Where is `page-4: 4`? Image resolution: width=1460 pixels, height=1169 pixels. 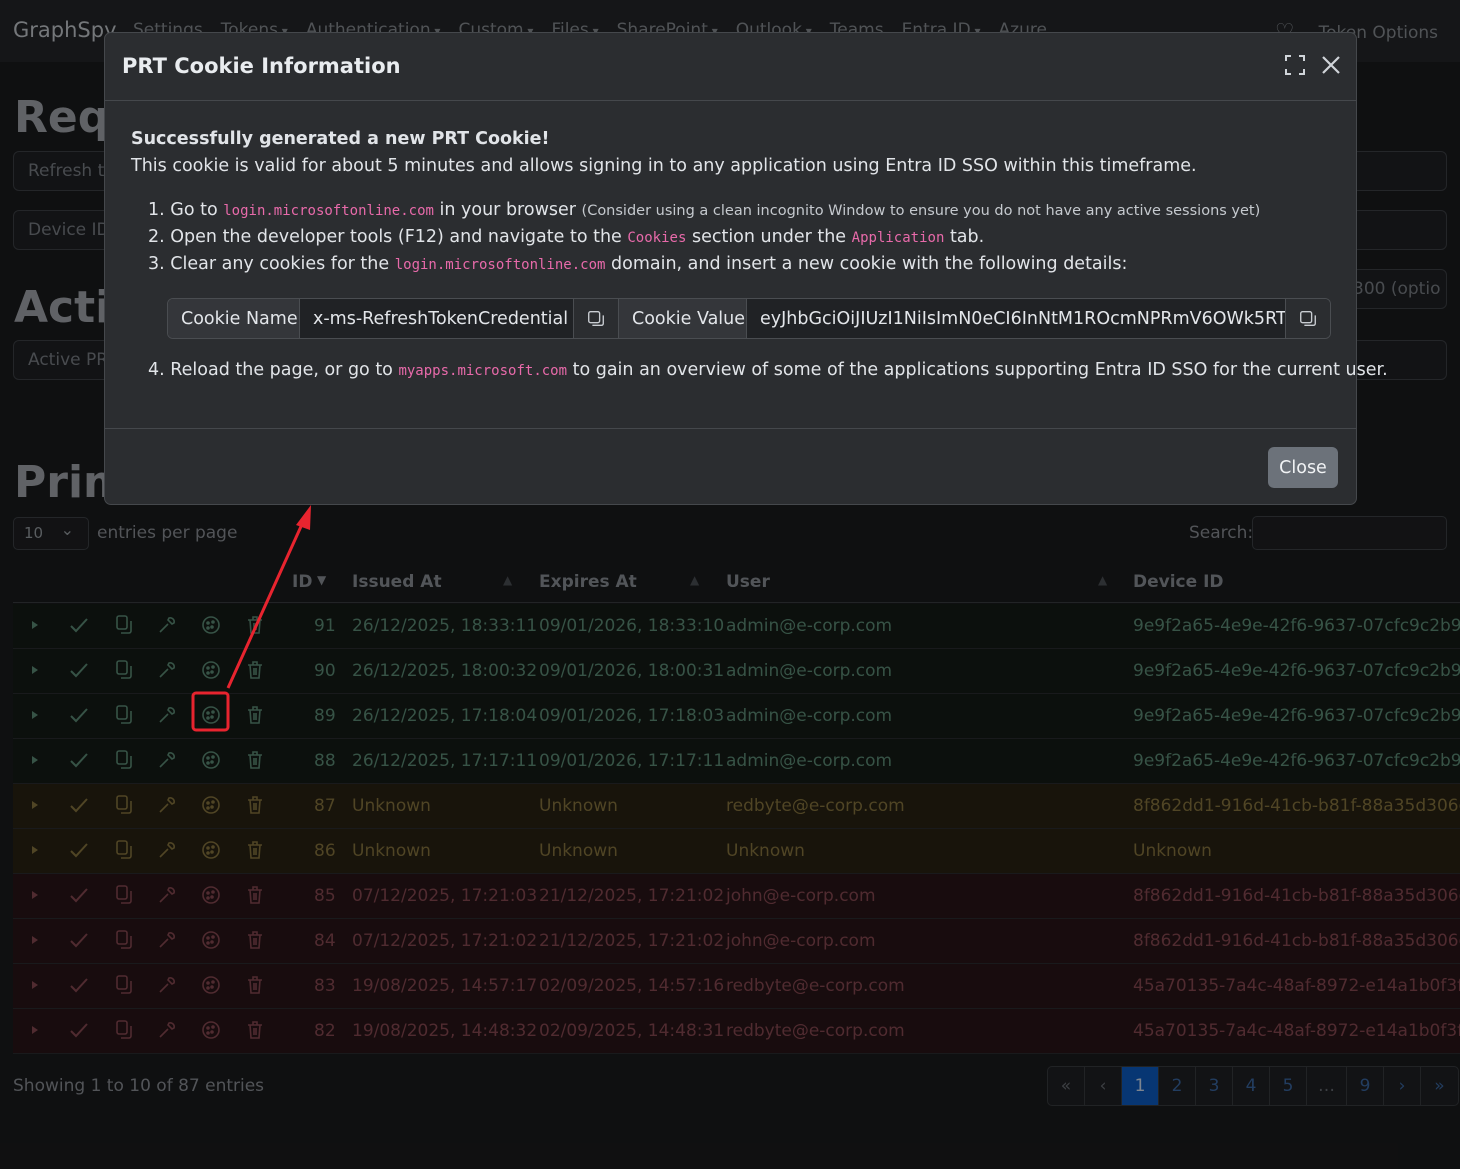 page-4: 4 is located at coordinates (1251, 1086).